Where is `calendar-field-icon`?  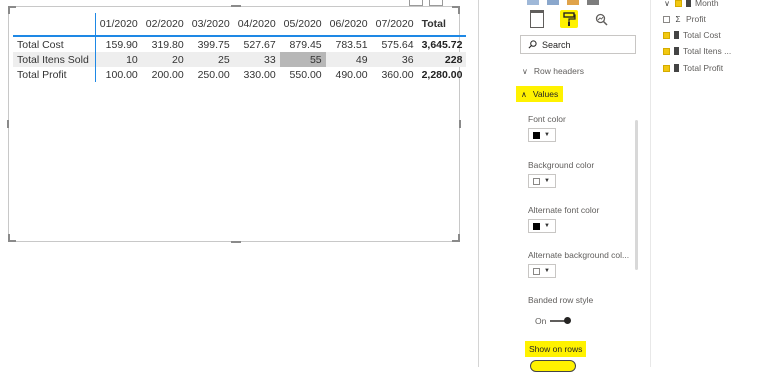
calendar-field-icon is located at coordinates (688, 3).